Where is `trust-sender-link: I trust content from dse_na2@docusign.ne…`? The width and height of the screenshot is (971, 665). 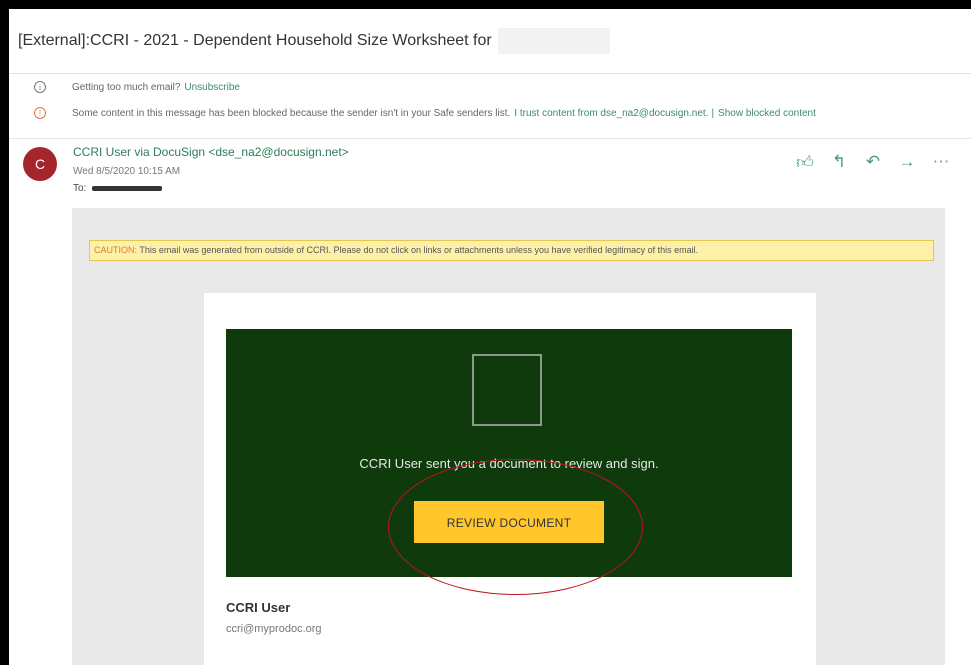 trust-sender-link: I trust content from dse_na2@docusign.ne… is located at coordinates (611, 113).